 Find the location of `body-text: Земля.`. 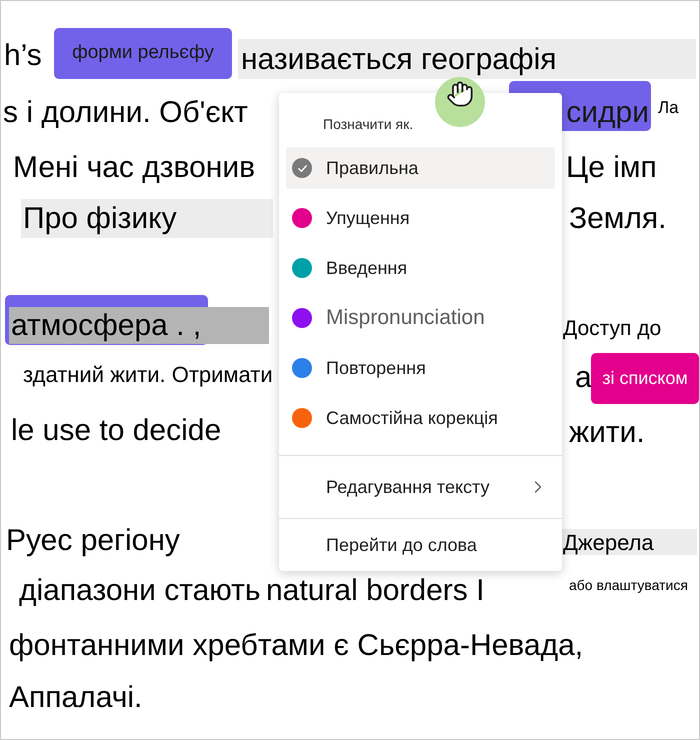

body-text: Земля. is located at coordinates (618, 219).